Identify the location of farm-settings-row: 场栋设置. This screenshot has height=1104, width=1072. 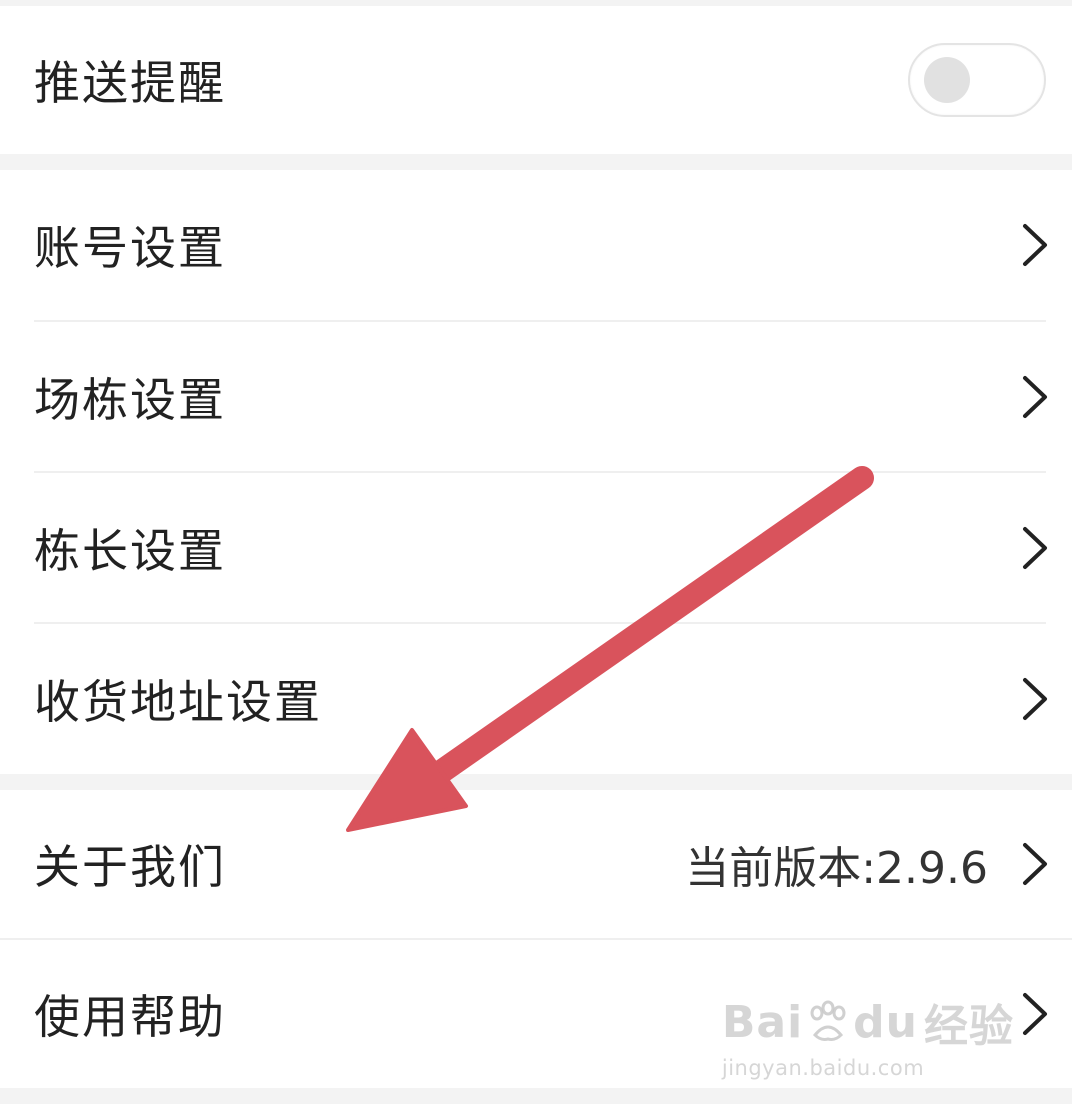
(536, 396).